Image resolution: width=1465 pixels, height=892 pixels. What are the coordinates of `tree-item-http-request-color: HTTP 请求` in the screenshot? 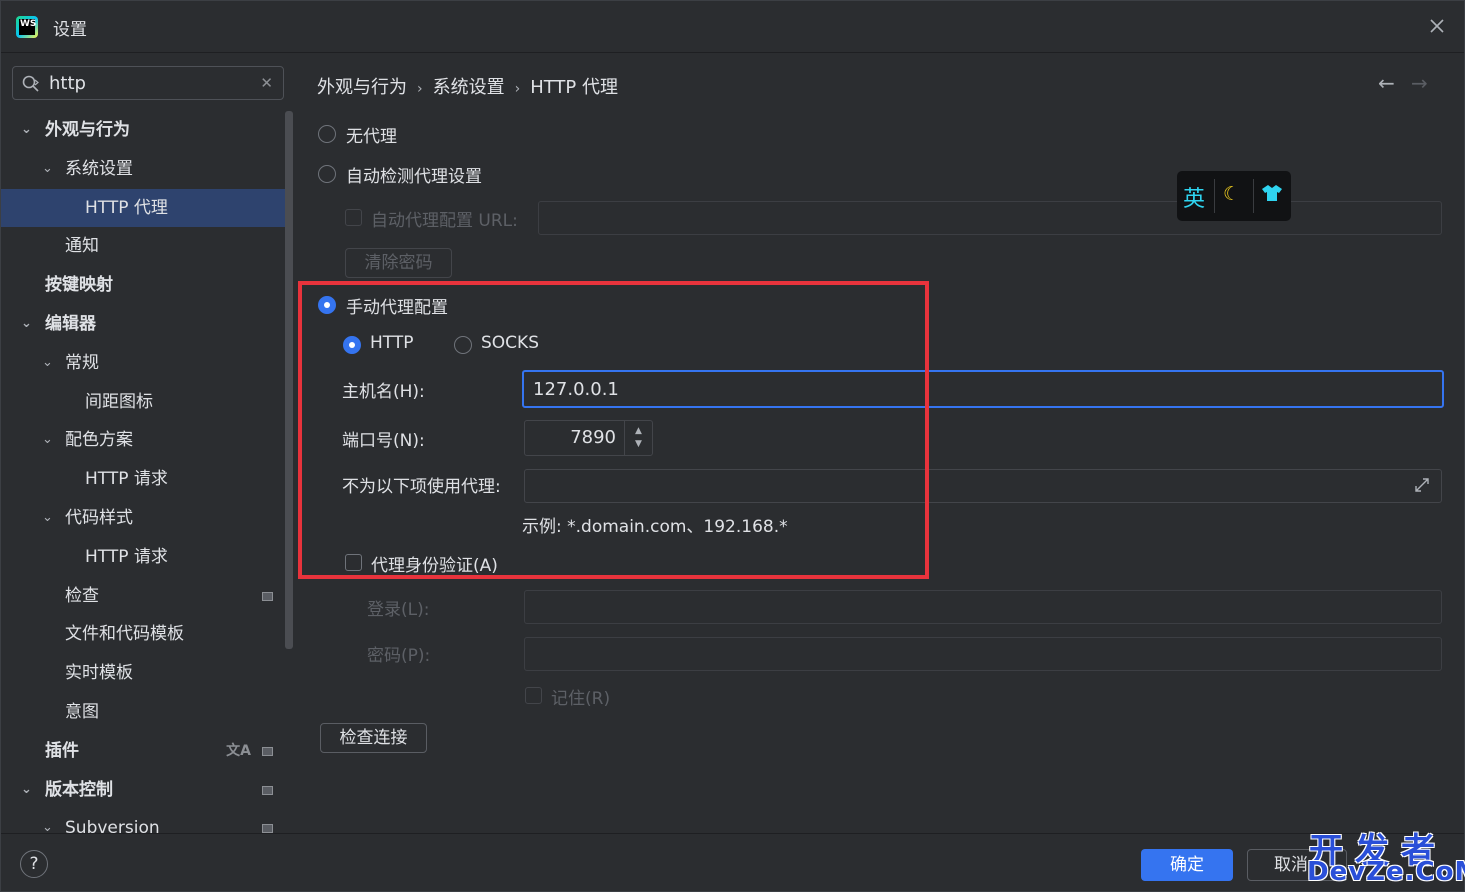 It's located at (143, 479).